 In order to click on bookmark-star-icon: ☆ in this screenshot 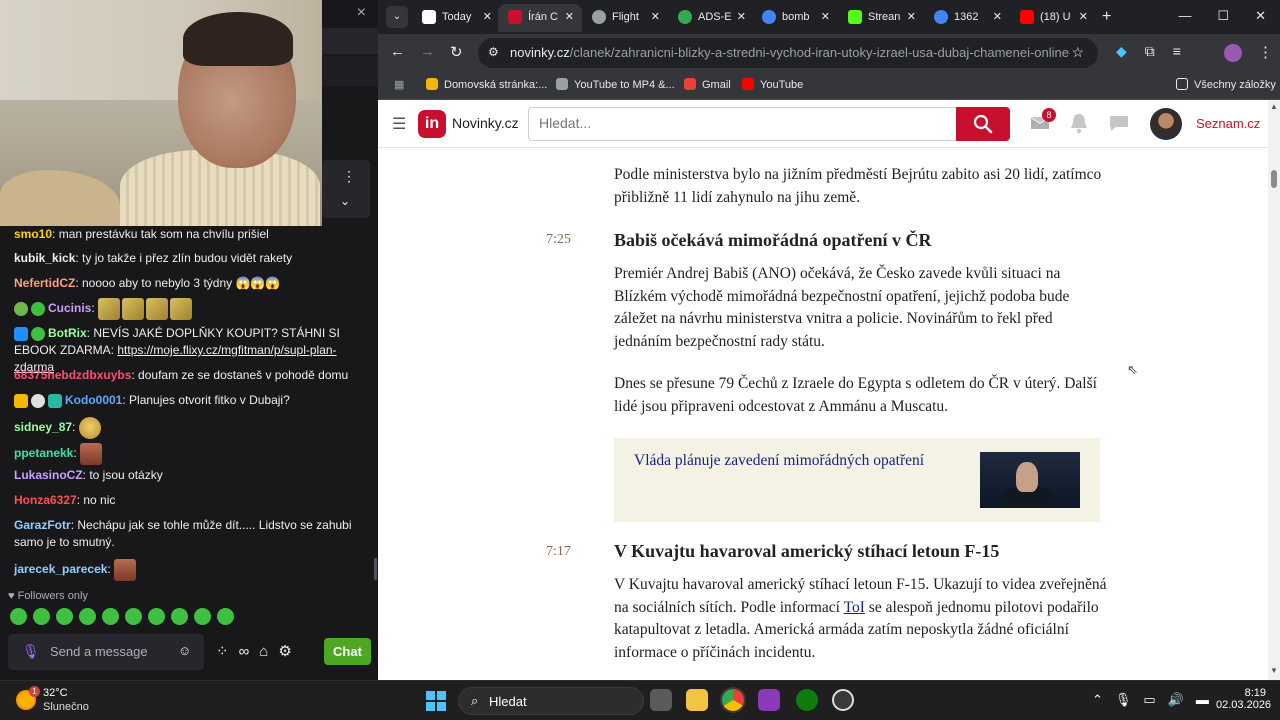, I will do `click(1077, 52)`.